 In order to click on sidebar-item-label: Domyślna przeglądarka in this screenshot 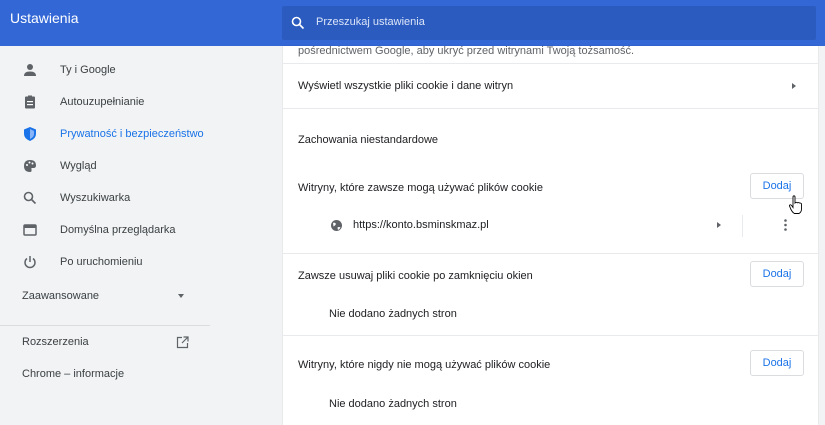, I will do `click(118, 230)`.